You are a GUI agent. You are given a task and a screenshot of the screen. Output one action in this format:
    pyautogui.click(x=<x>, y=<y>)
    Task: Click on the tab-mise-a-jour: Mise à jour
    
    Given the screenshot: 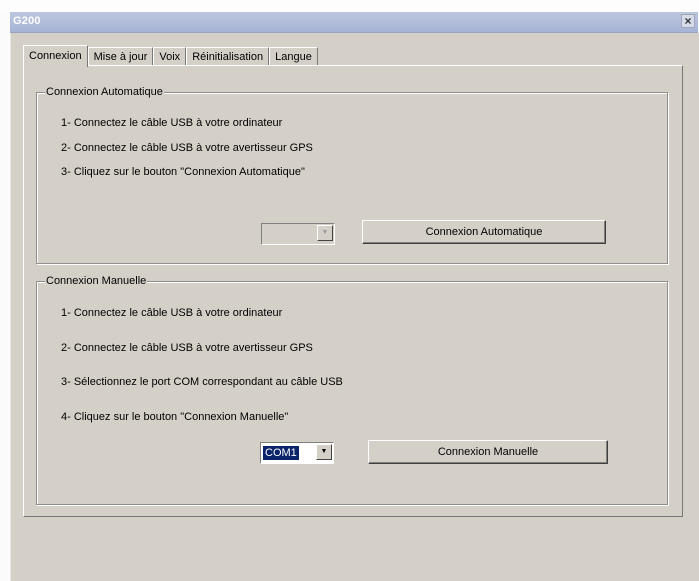 What is the action you would take?
    pyautogui.click(x=120, y=56)
    